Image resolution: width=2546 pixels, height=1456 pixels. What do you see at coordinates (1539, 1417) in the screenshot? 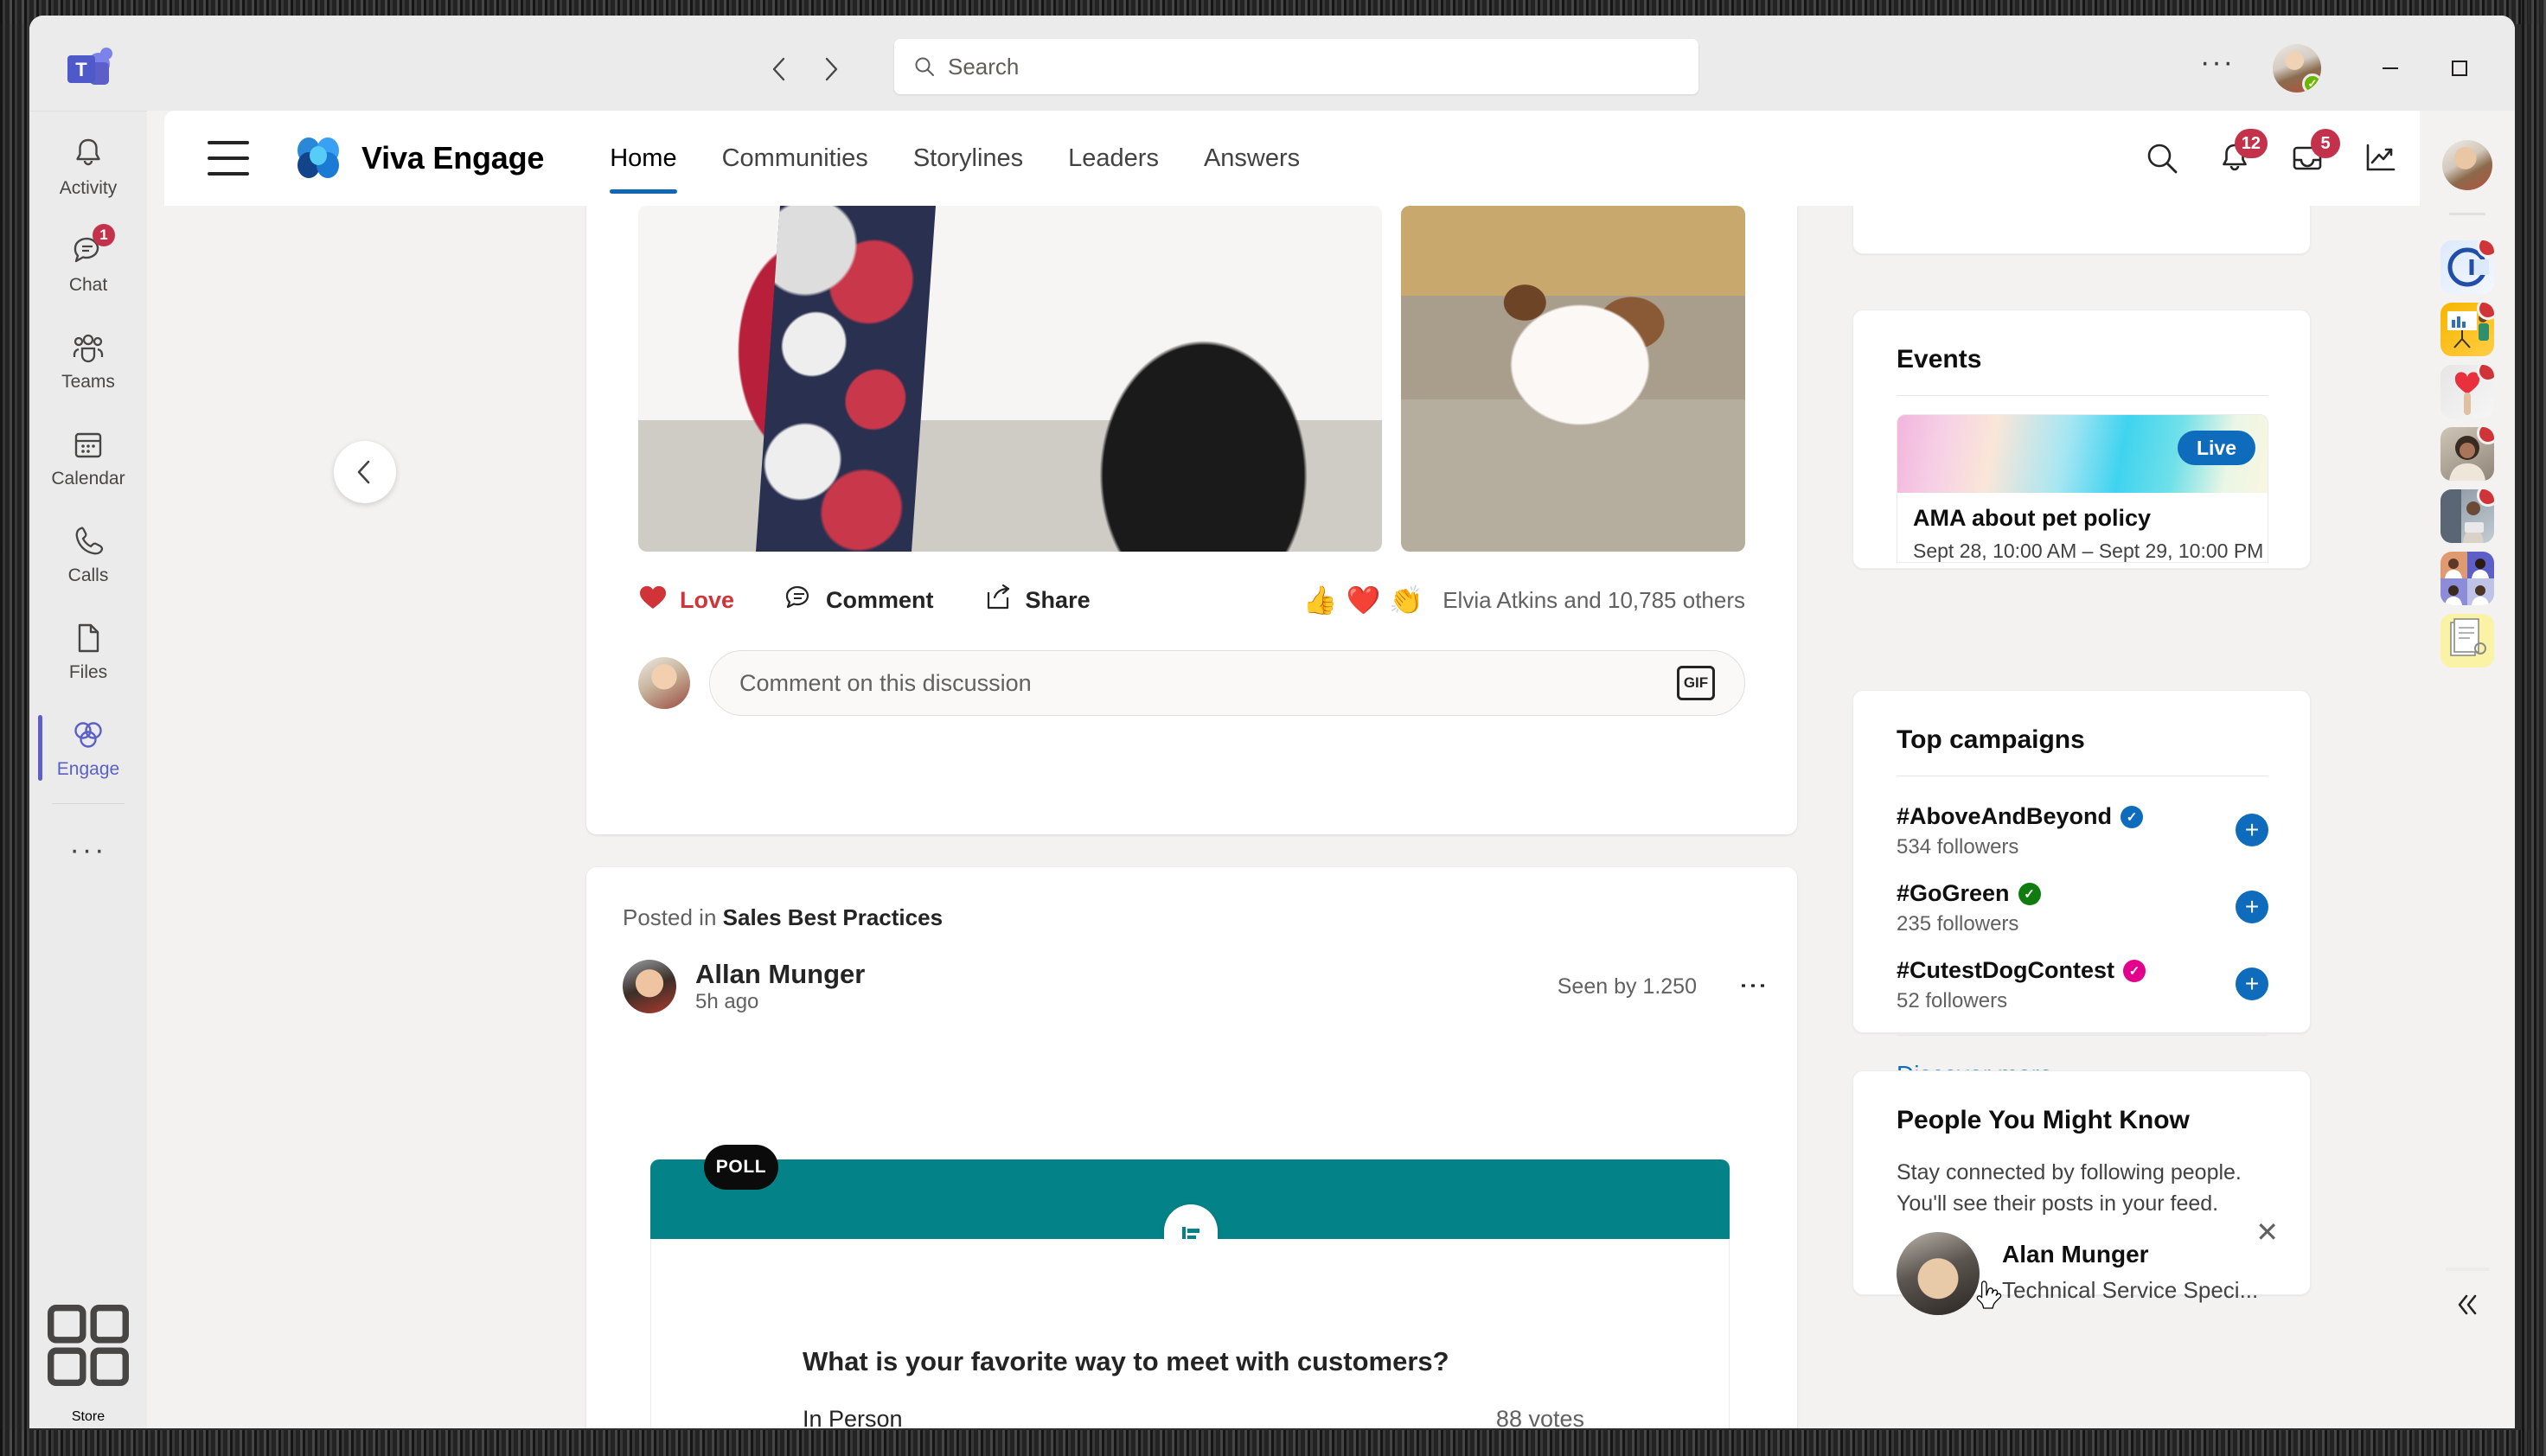
I see `poll-option-votes: 88 votes` at bounding box center [1539, 1417].